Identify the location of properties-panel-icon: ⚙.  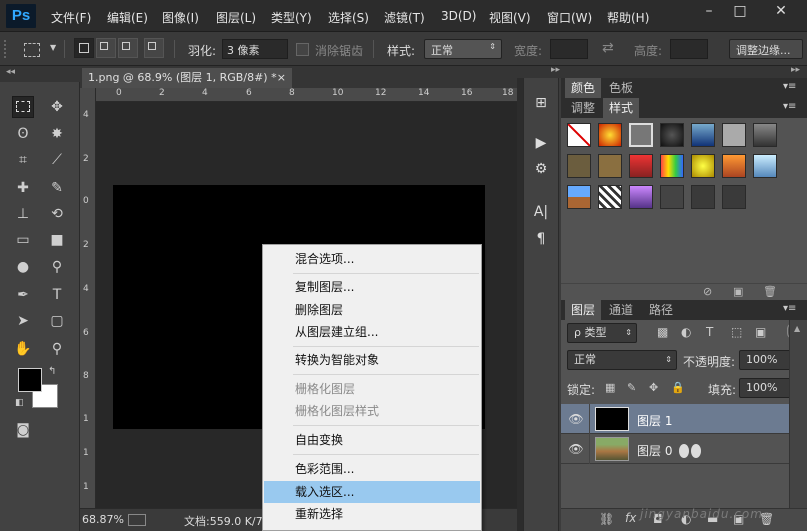
(541, 169).